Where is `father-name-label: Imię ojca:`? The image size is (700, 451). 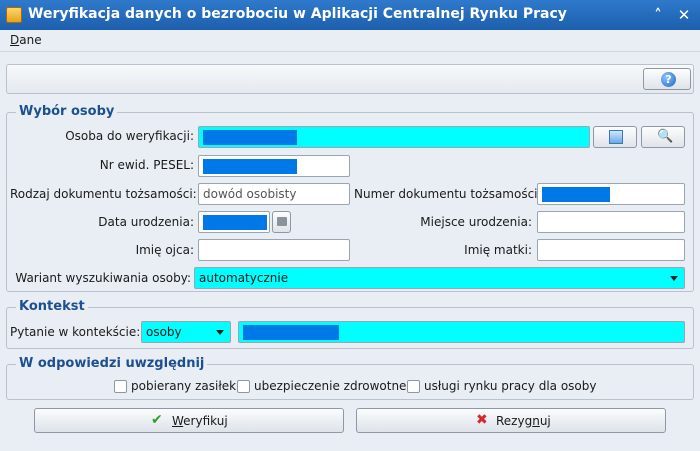 father-name-label: Imię ojca: is located at coordinates (164, 250).